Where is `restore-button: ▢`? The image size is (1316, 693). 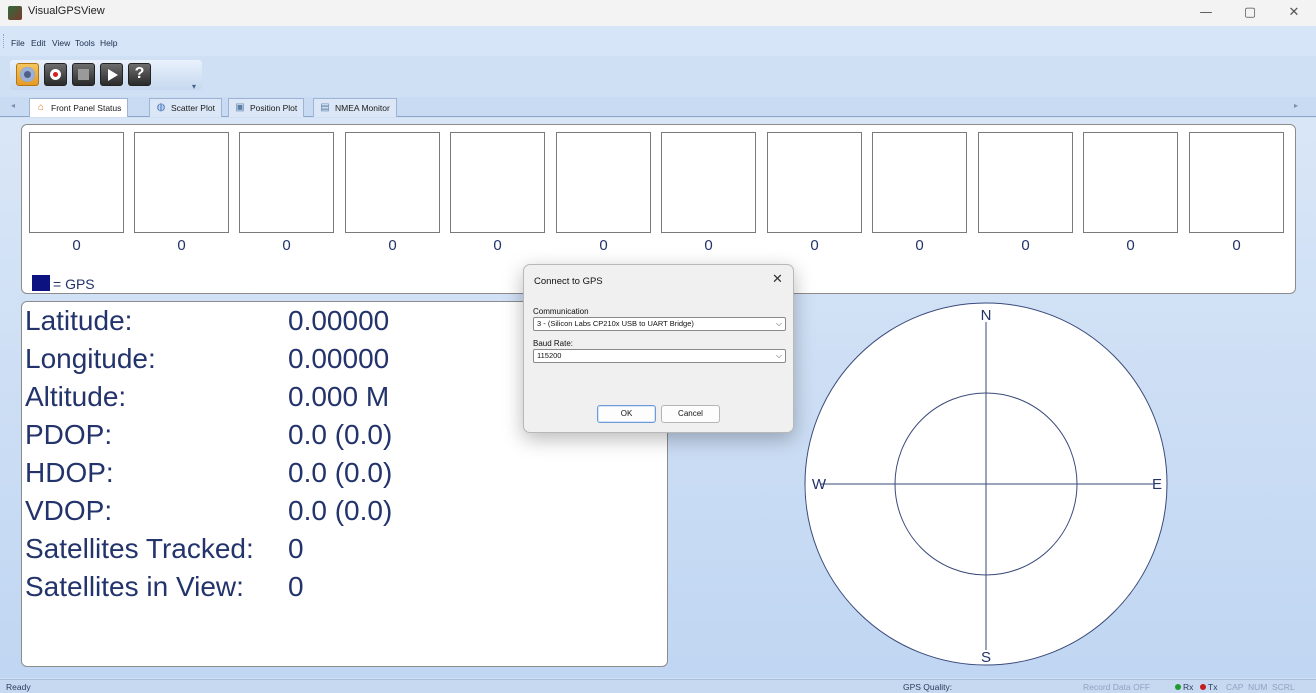
restore-button: ▢ is located at coordinates (1250, 13).